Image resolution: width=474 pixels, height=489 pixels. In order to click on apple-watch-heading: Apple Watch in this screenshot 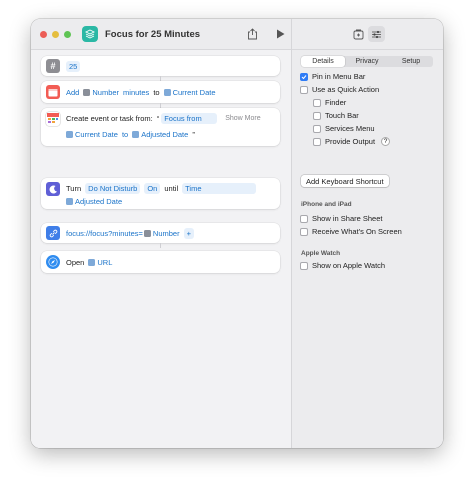, I will do `click(321, 253)`.